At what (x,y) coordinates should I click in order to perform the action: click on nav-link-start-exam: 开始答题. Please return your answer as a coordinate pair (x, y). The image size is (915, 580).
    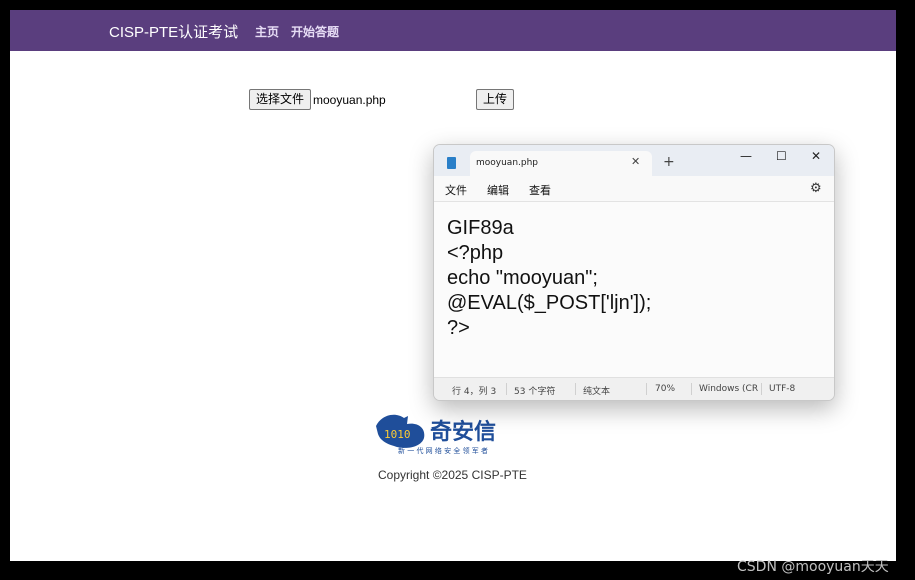
    Looking at the image, I should click on (315, 31).